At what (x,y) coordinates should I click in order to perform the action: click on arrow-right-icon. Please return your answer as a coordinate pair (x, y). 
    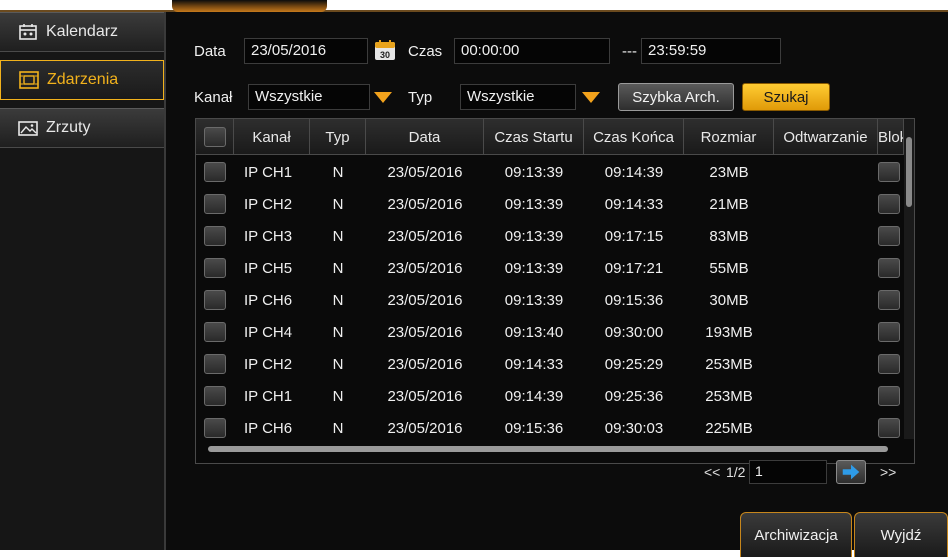
    Looking at the image, I should click on (851, 472).